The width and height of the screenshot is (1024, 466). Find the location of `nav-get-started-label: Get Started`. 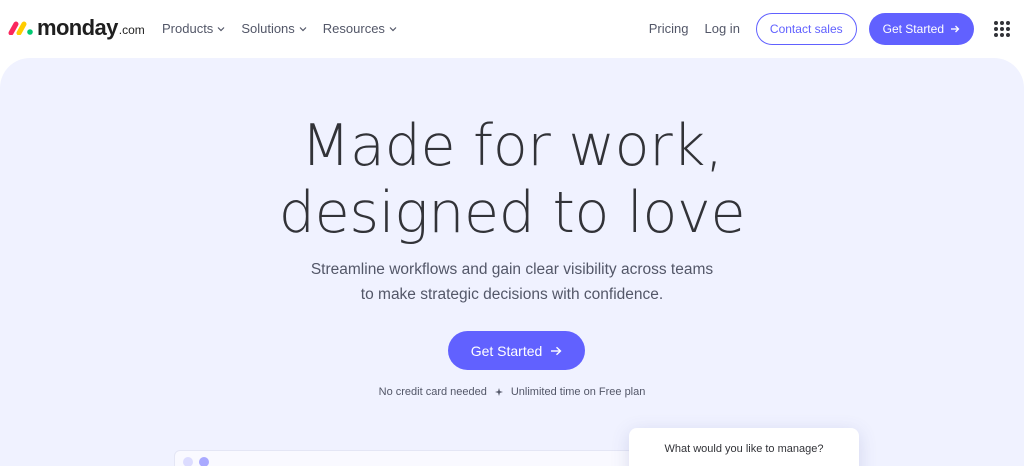

nav-get-started-label: Get Started is located at coordinates (913, 29).